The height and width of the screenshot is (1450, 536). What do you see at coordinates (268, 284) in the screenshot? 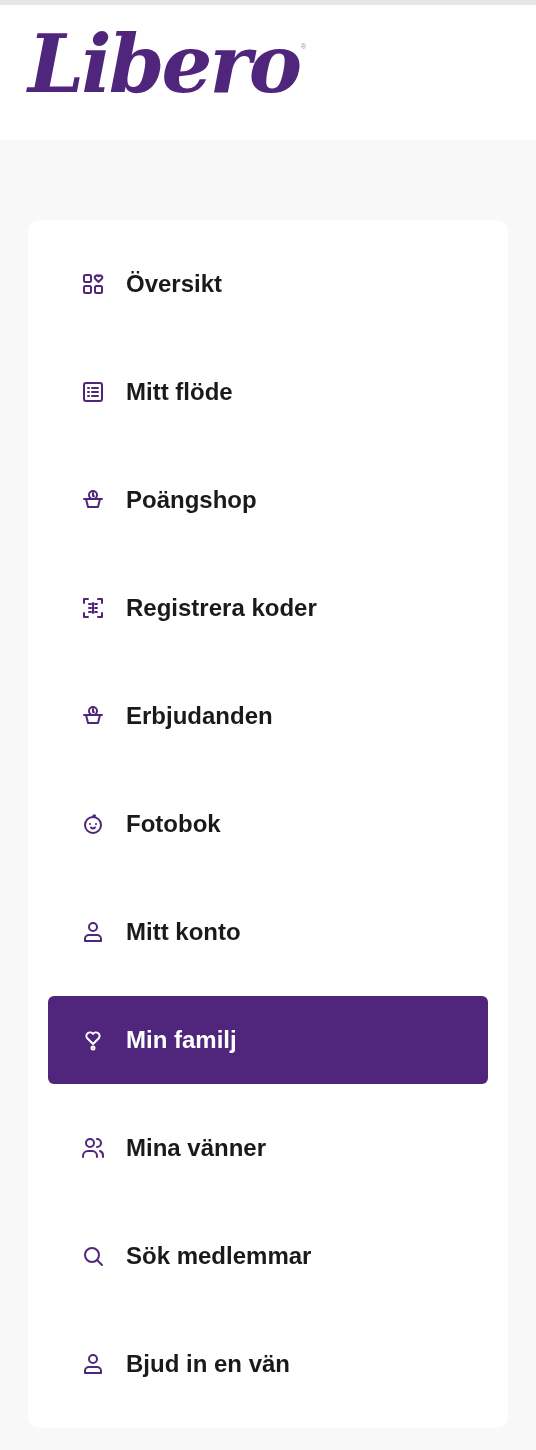
I see `menu-item: Översikt` at bounding box center [268, 284].